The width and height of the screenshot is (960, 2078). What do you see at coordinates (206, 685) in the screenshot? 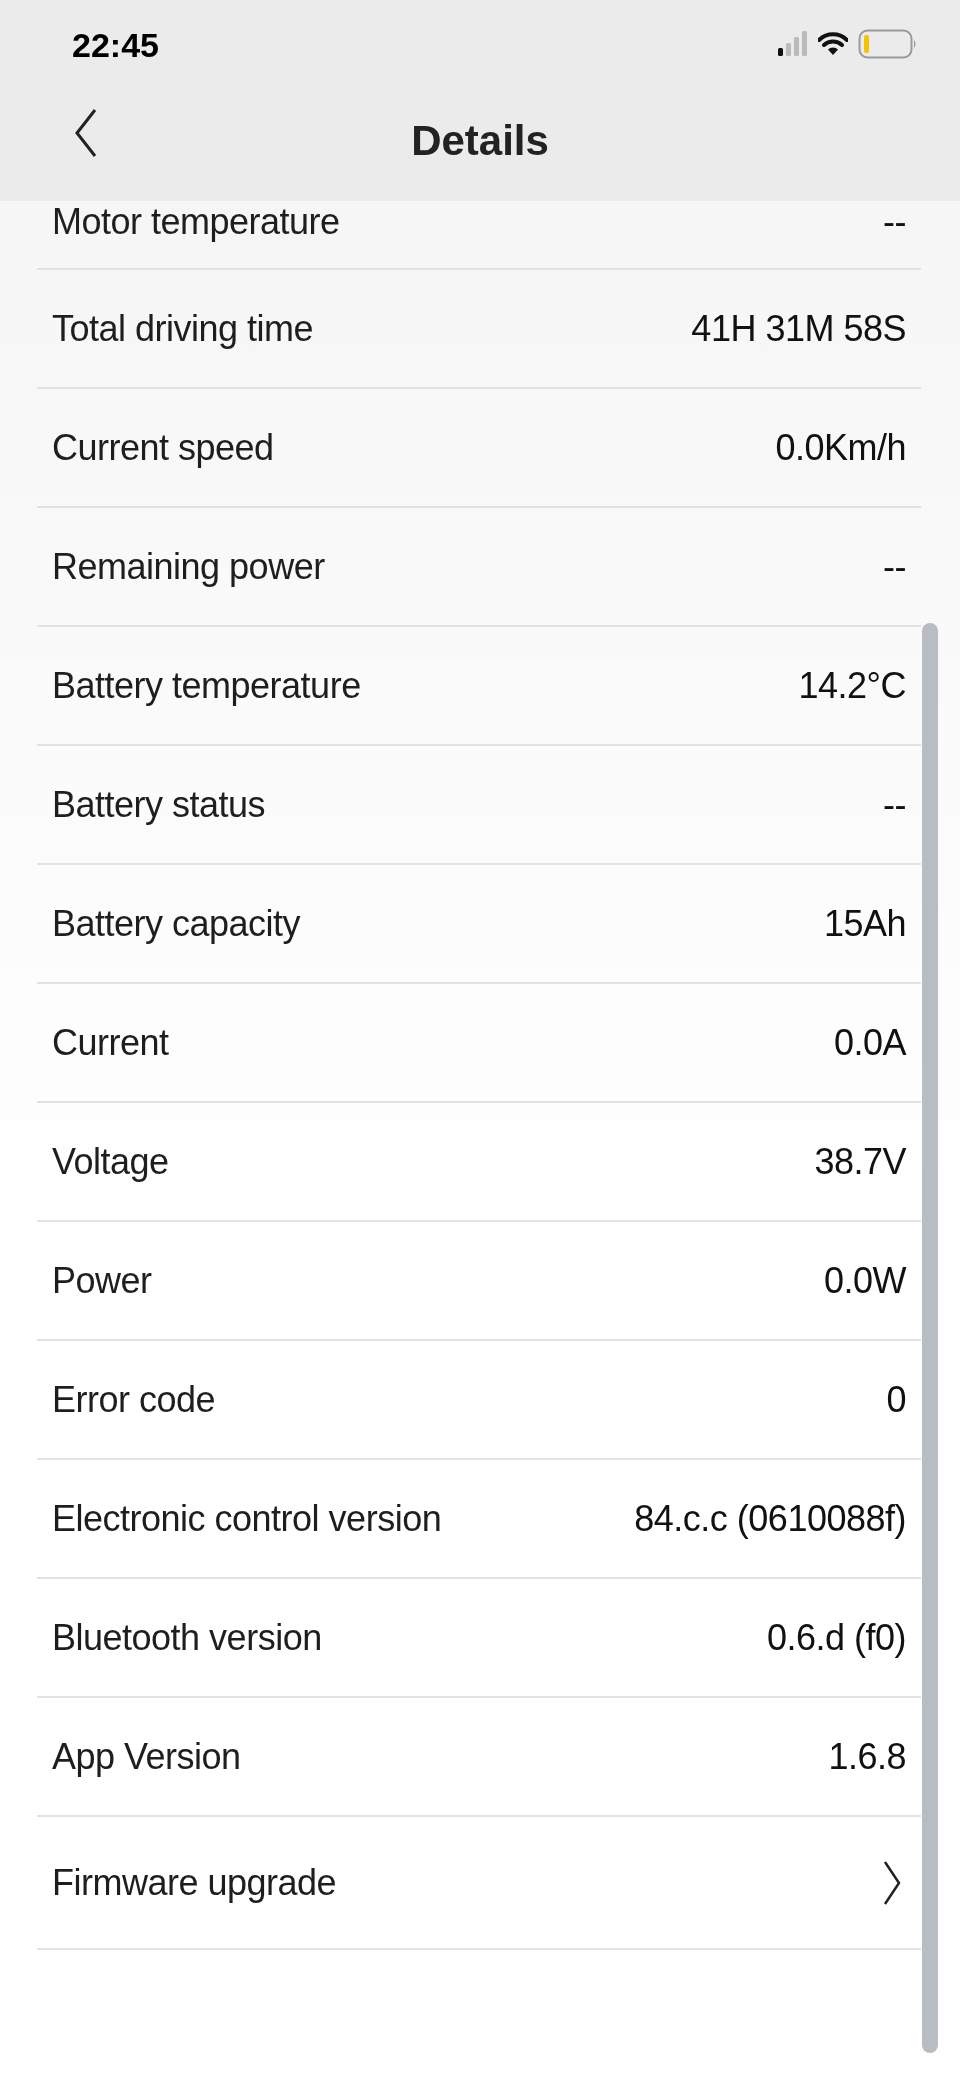
I see `row-label: Battery temperature` at bounding box center [206, 685].